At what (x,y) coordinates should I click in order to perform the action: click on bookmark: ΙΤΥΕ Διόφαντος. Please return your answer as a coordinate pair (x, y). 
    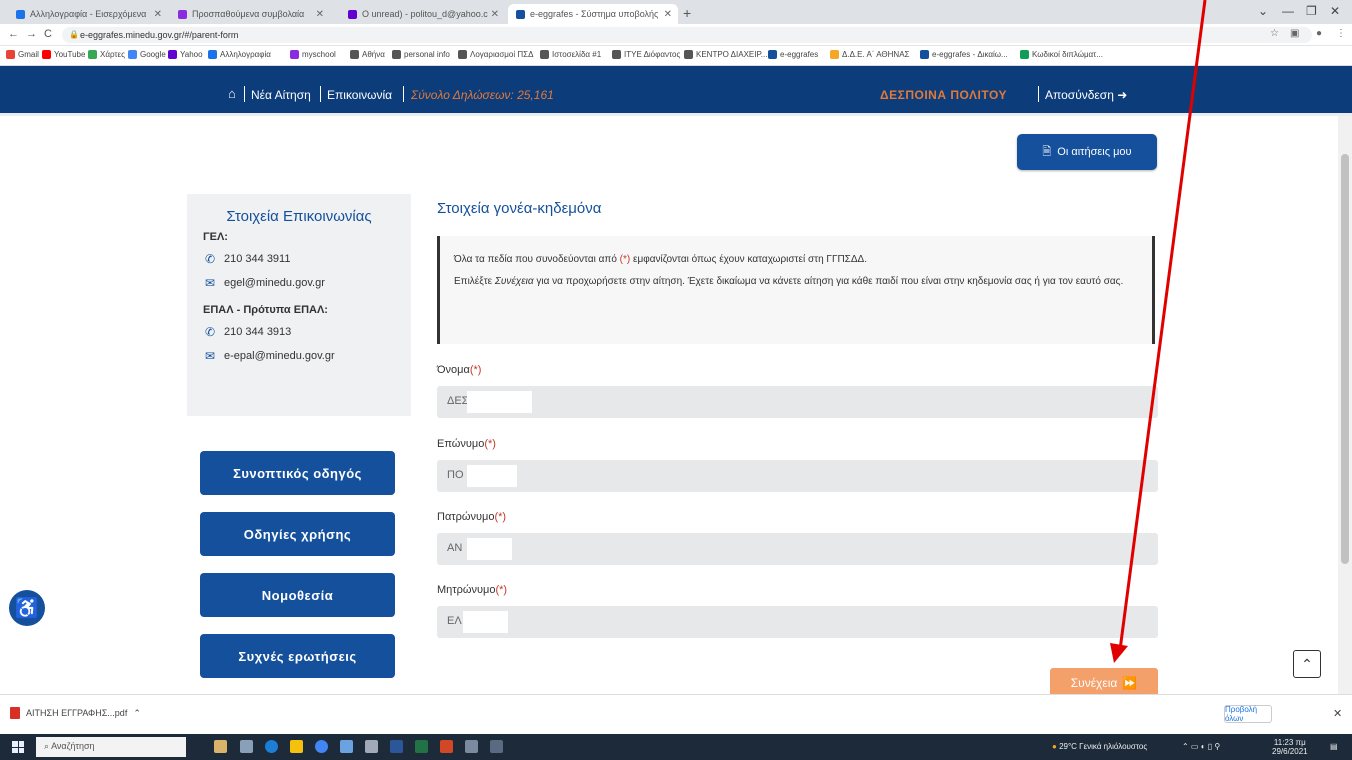
    Looking at the image, I should click on (646, 54).